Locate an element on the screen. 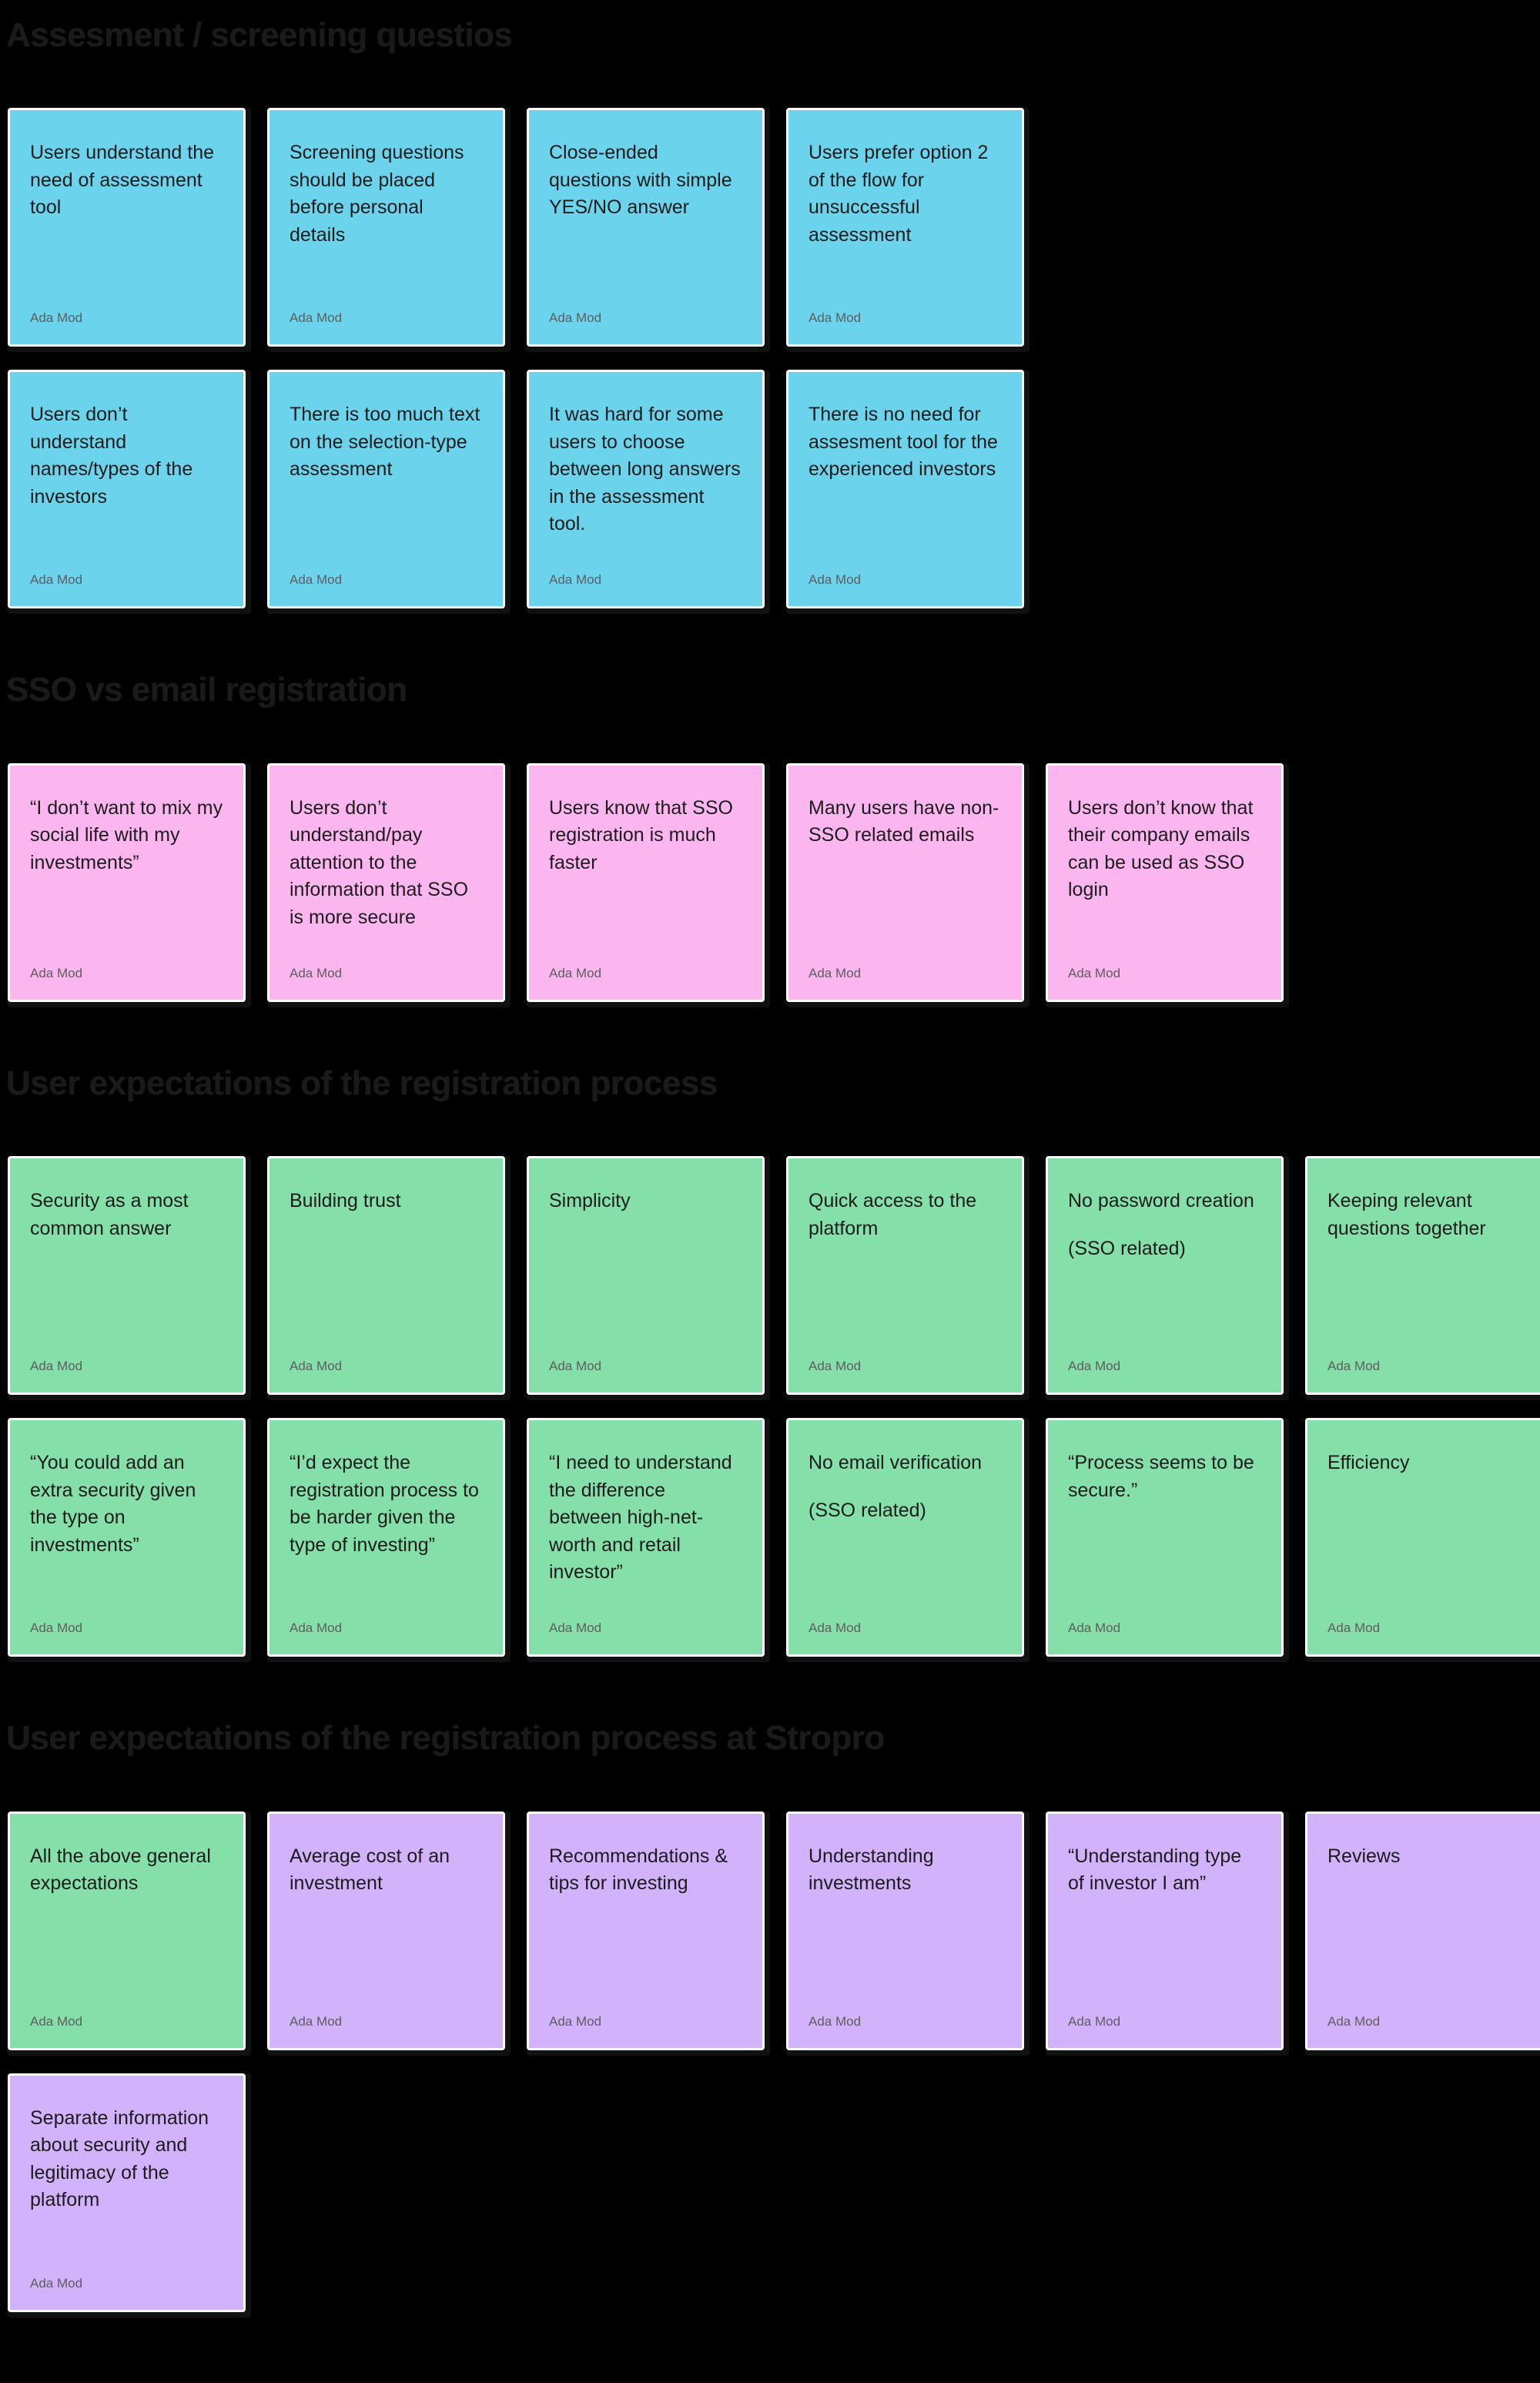  card-body: Understanding investments is located at coordinates (905, 1928).